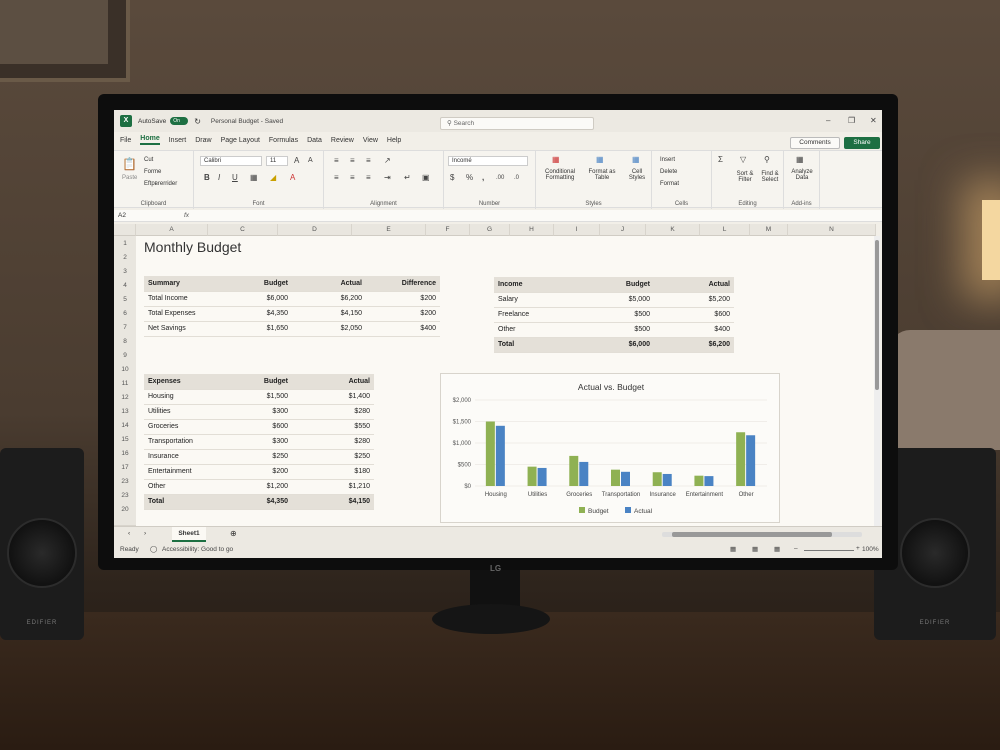 This screenshot has height=750, width=1000. Describe the element at coordinates (125, 230) in the screenshot. I see `select-all-corner` at that location.